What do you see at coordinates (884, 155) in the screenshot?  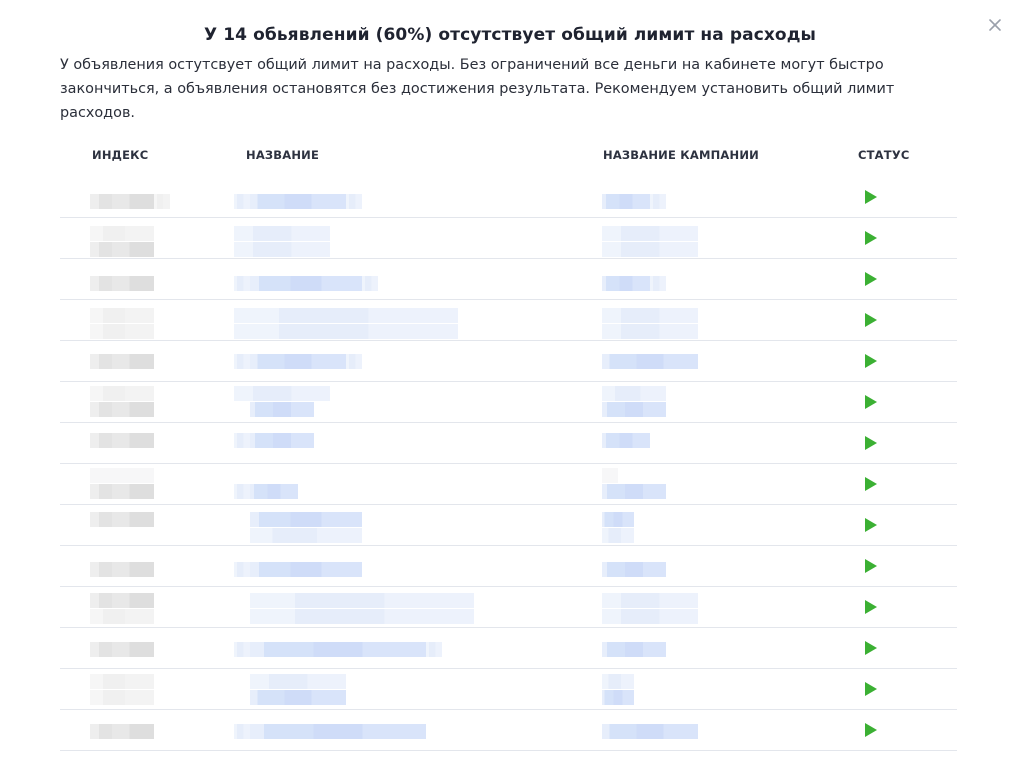 I see `column-header-status: СТАТУС` at bounding box center [884, 155].